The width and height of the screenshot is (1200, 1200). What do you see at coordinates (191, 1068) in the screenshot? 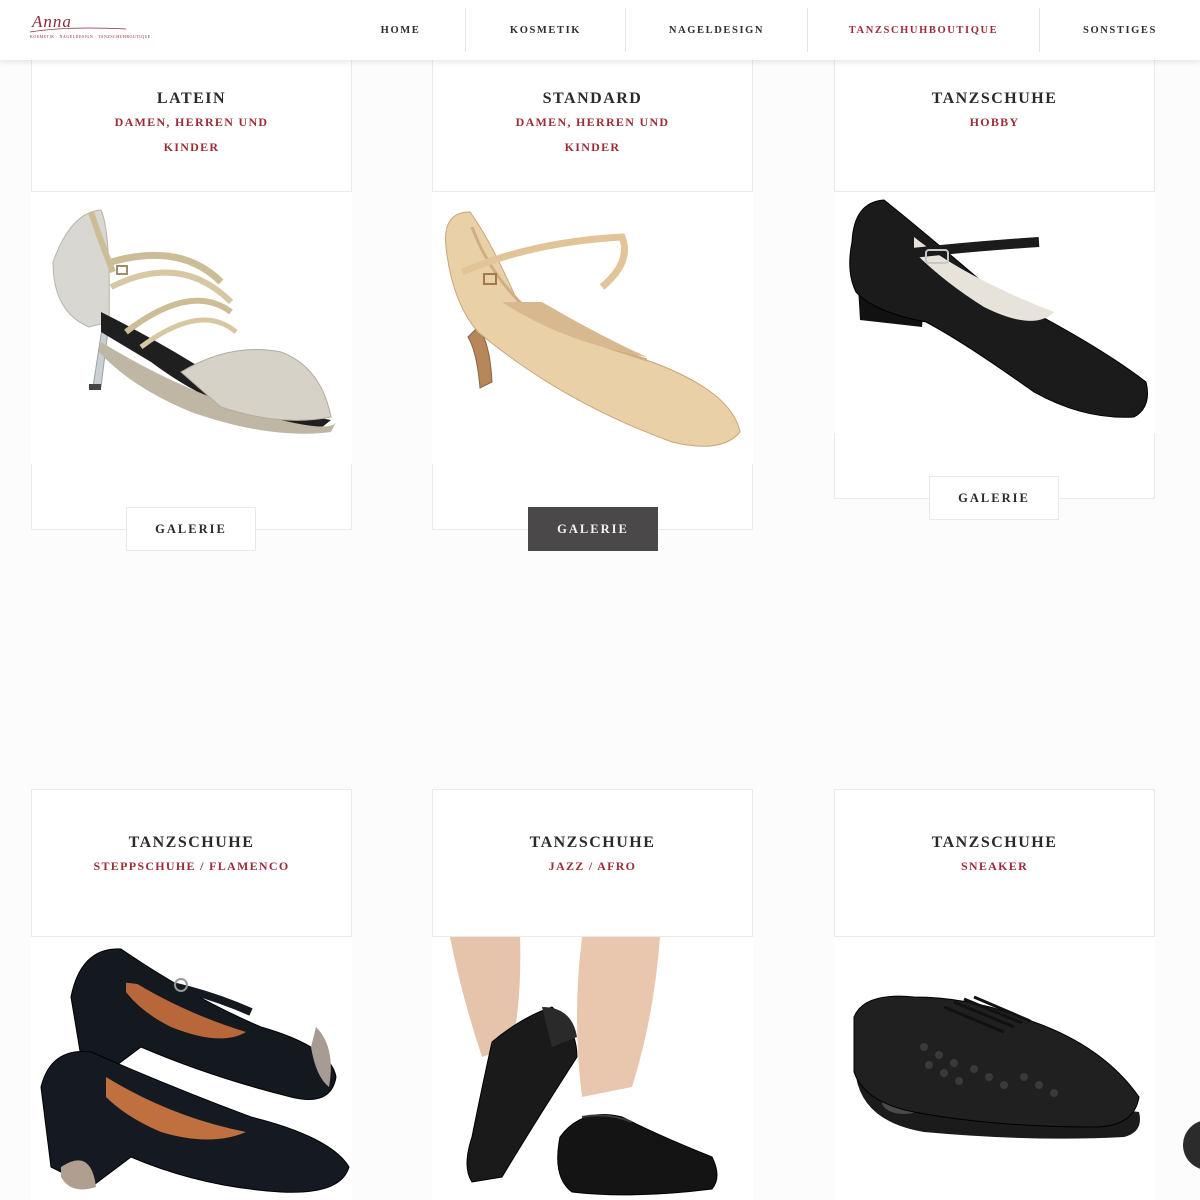
I see `flamenco-shoes-image` at bounding box center [191, 1068].